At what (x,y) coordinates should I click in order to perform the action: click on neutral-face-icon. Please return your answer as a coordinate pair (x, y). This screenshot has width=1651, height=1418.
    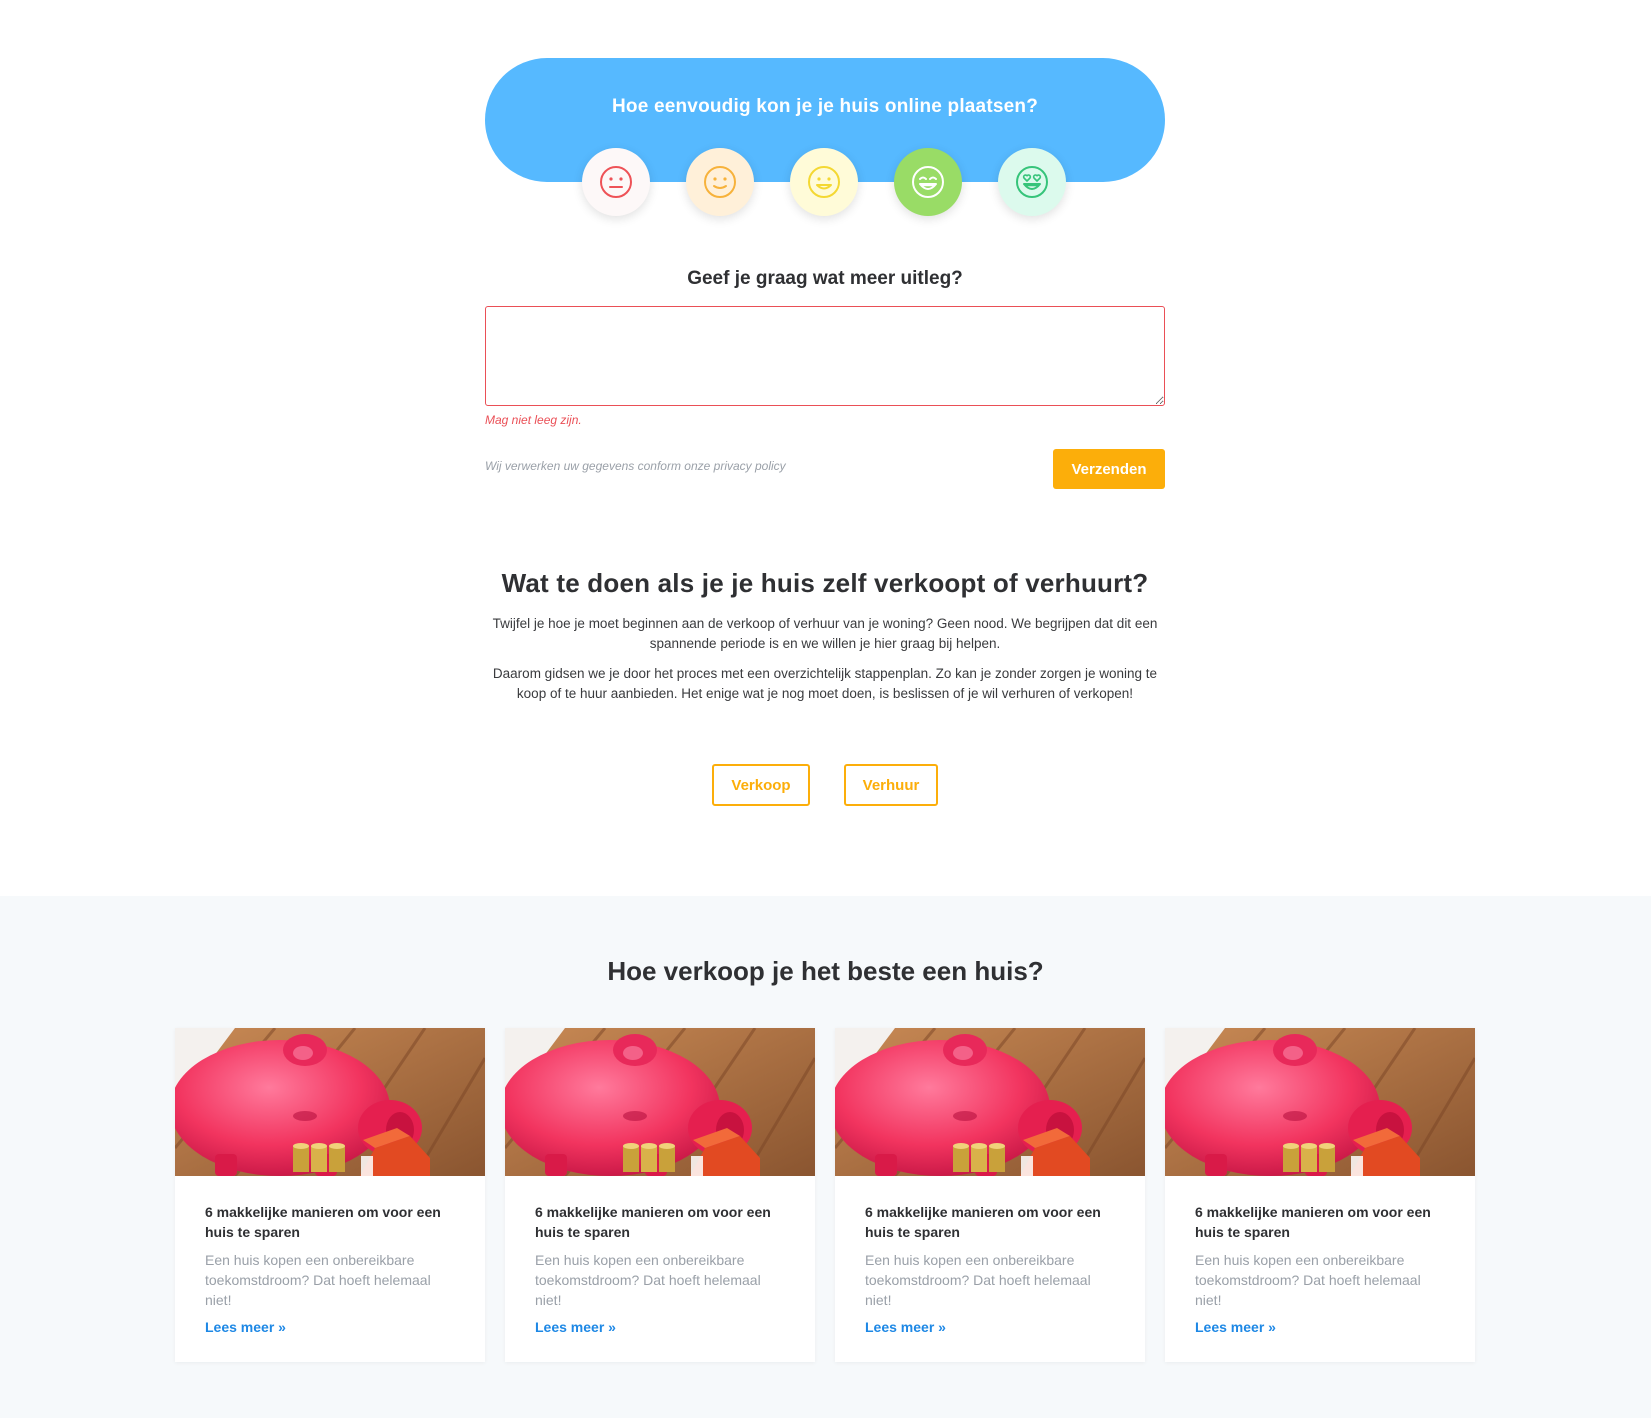
    Looking at the image, I should click on (616, 182).